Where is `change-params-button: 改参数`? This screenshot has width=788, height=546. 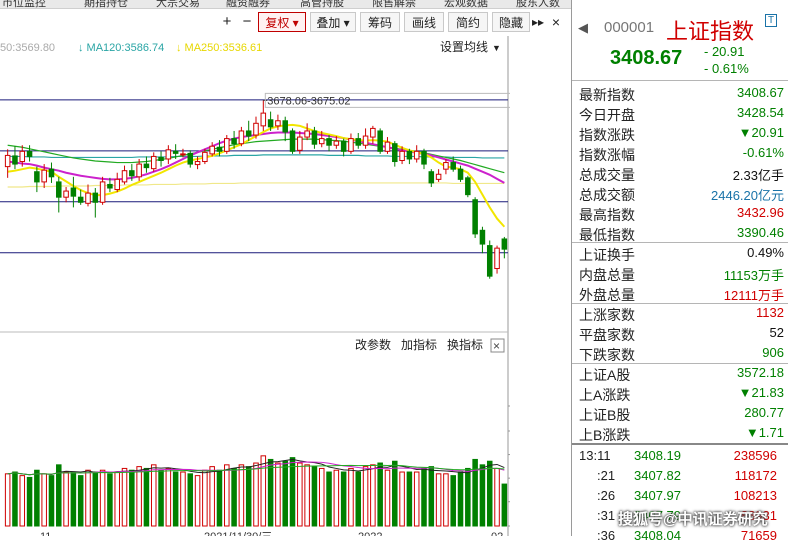
change-params-button: 改参数 is located at coordinates (373, 344).